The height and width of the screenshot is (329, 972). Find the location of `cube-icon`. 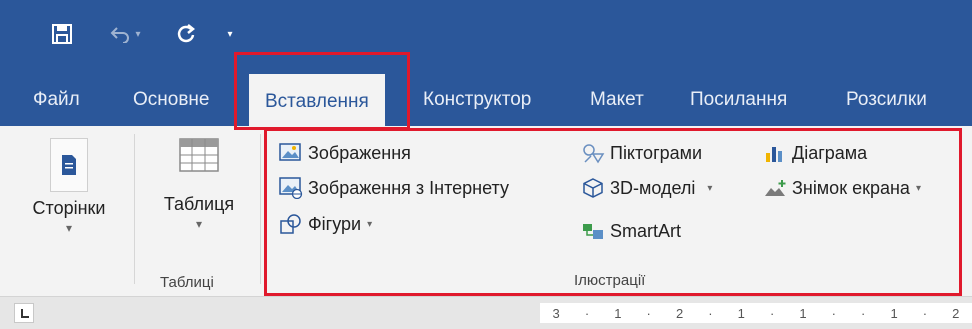

cube-icon is located at coordinates (593, 188).